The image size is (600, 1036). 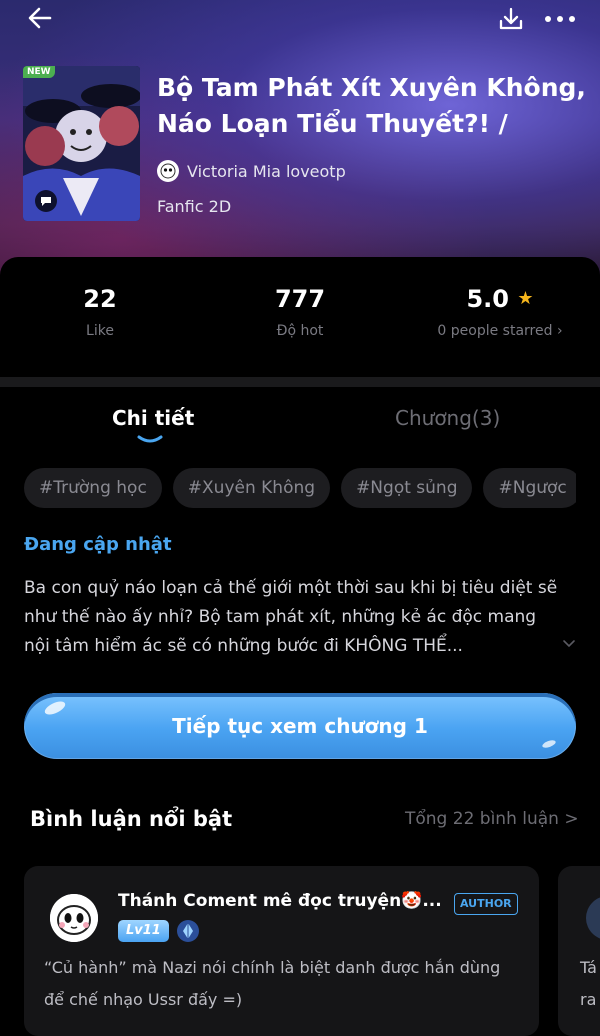 What do you see at coordinates (588, 999) in the screenshot?
I see `comment-text-line: ra` at bounding box center [588, 999].